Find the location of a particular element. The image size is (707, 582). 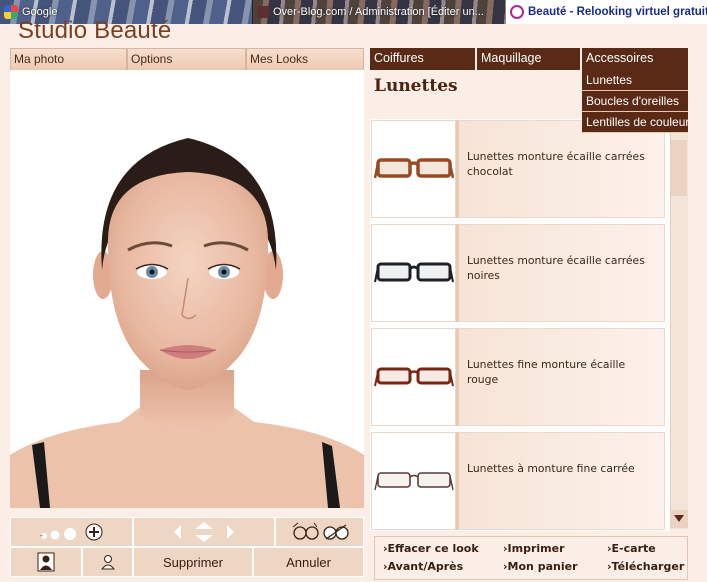

link-label: Télécharger is located at coordinates (648, 566).